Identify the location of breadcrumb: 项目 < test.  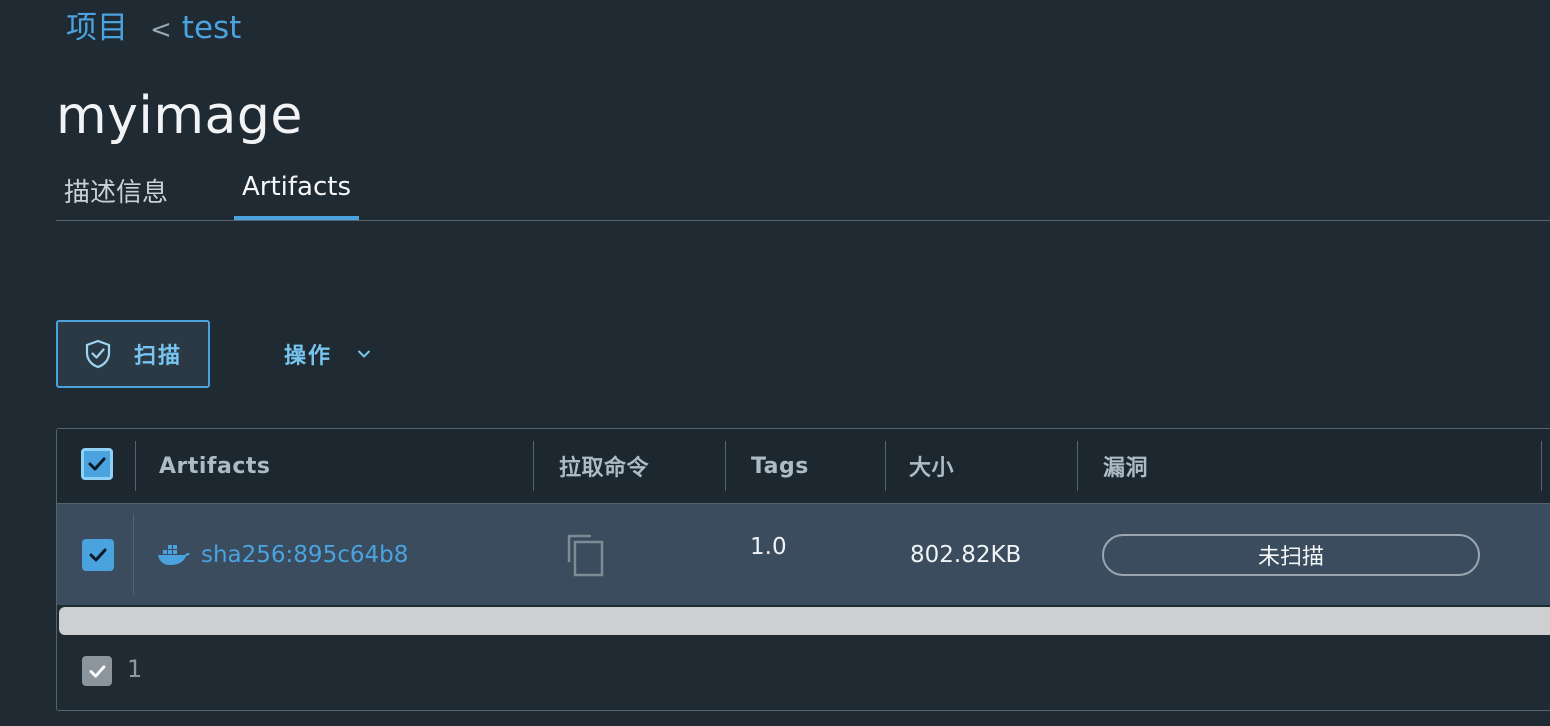
(153, 24).